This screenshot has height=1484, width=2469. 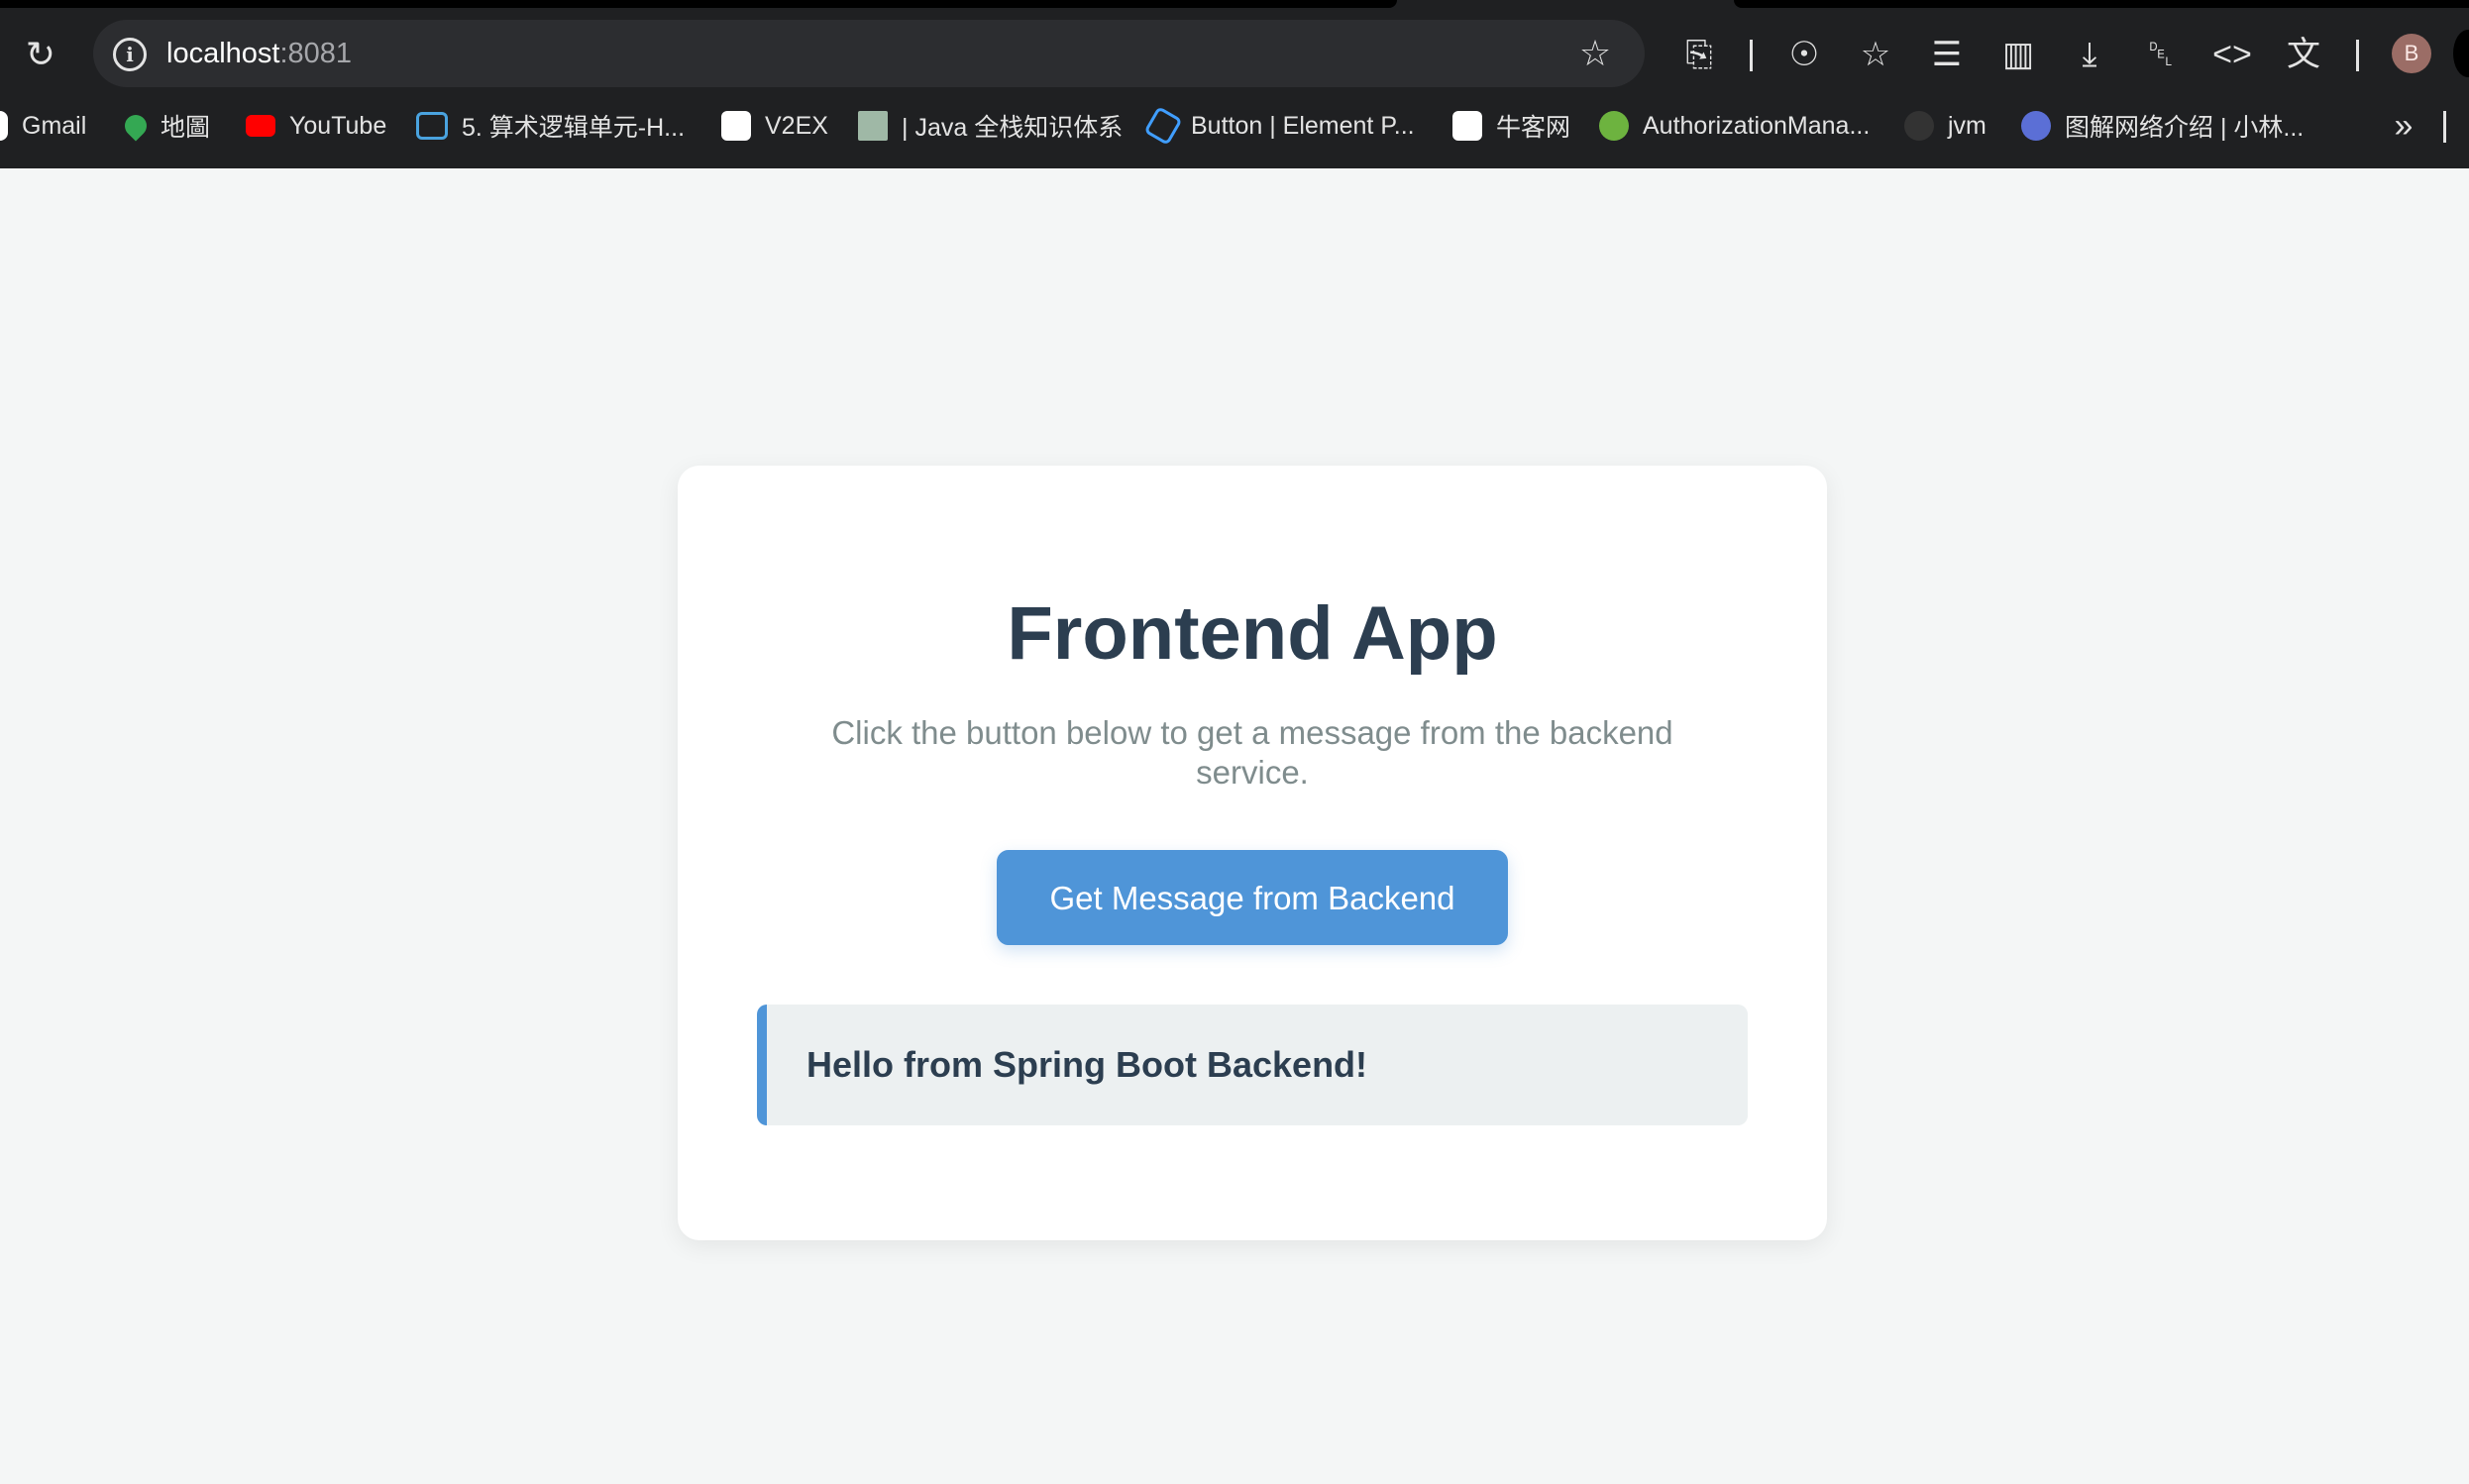 I want to click on v2ex-icon, so click(x=736, y=126).